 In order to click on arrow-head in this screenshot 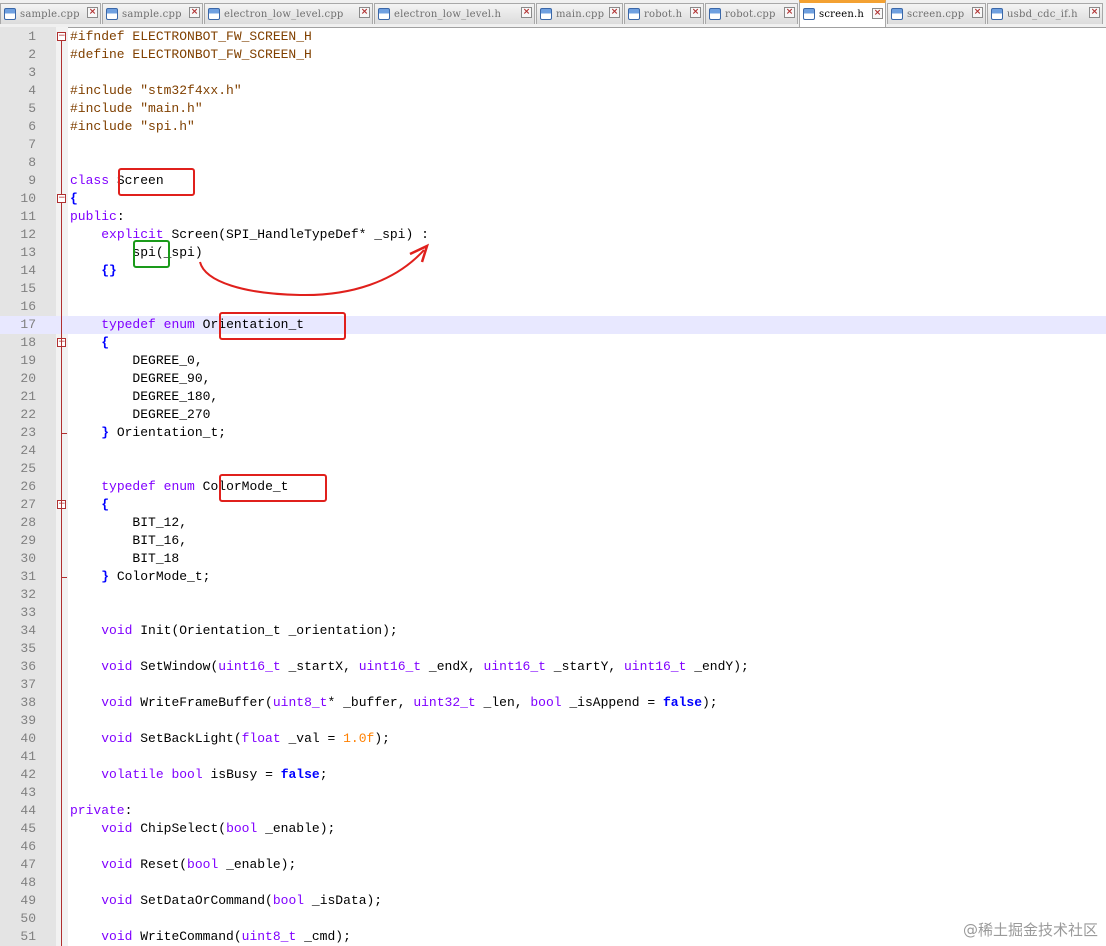, I will do `click(419, 253)`.